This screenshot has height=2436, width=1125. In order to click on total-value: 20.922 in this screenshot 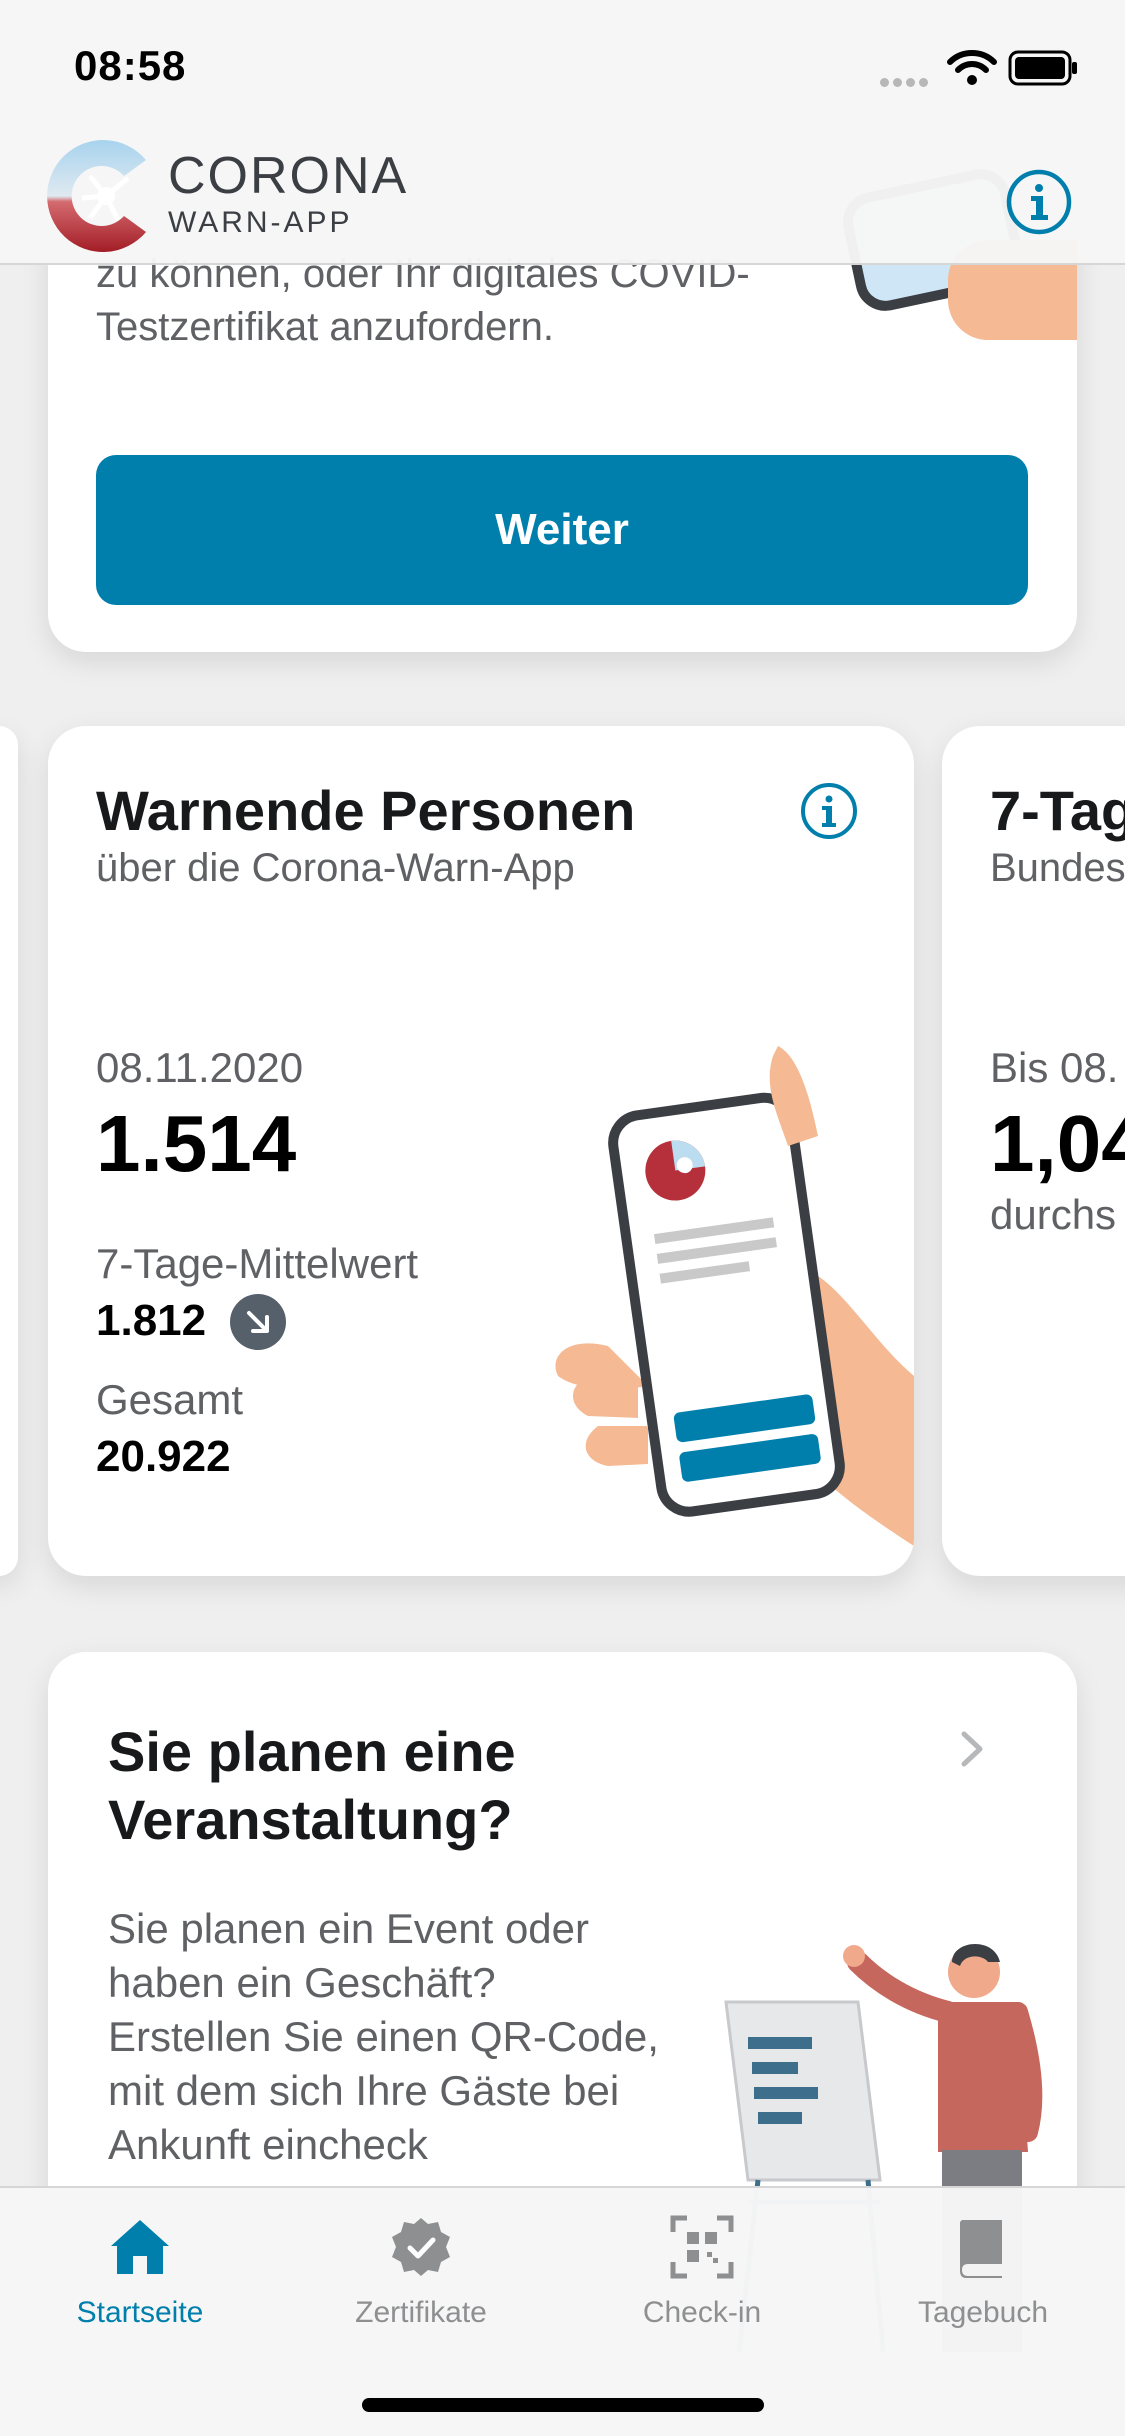, I will do `click(163, 1456)`.